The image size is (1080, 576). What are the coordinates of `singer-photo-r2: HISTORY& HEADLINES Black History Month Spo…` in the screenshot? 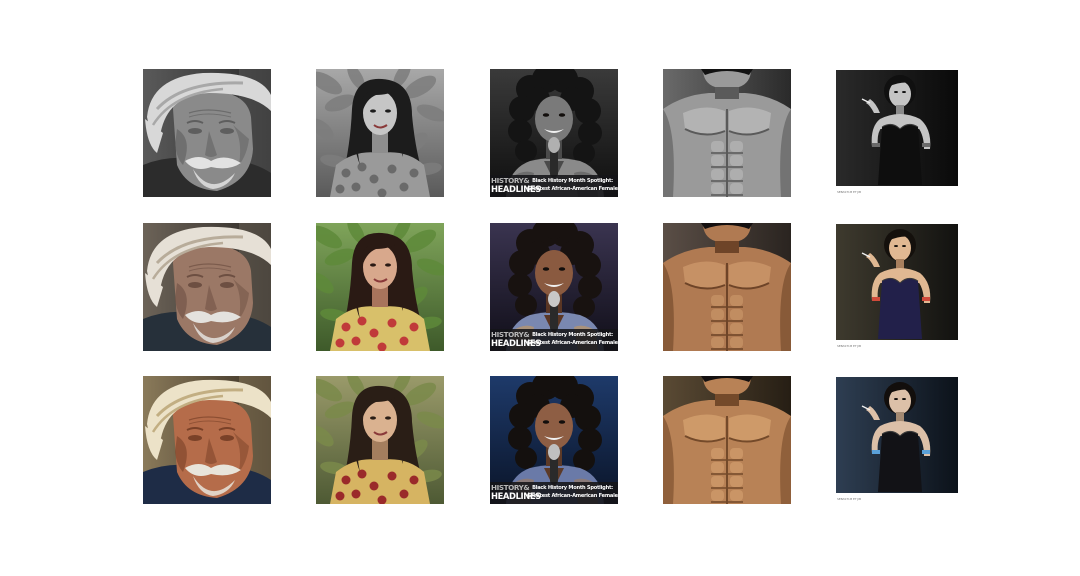 It's located at (554, 287).